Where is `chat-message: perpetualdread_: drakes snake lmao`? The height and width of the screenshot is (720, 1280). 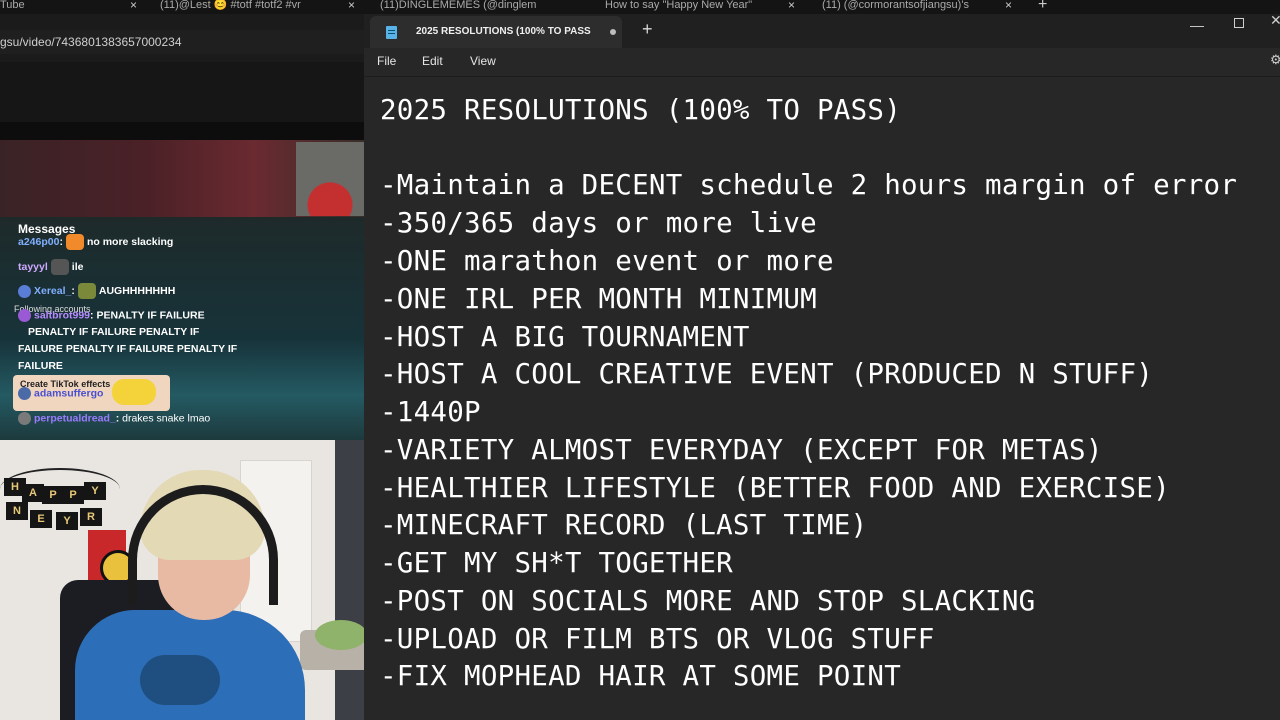
chat-message: perpetualdread_: drakes snake lmao is located at coordinates (114, 418).